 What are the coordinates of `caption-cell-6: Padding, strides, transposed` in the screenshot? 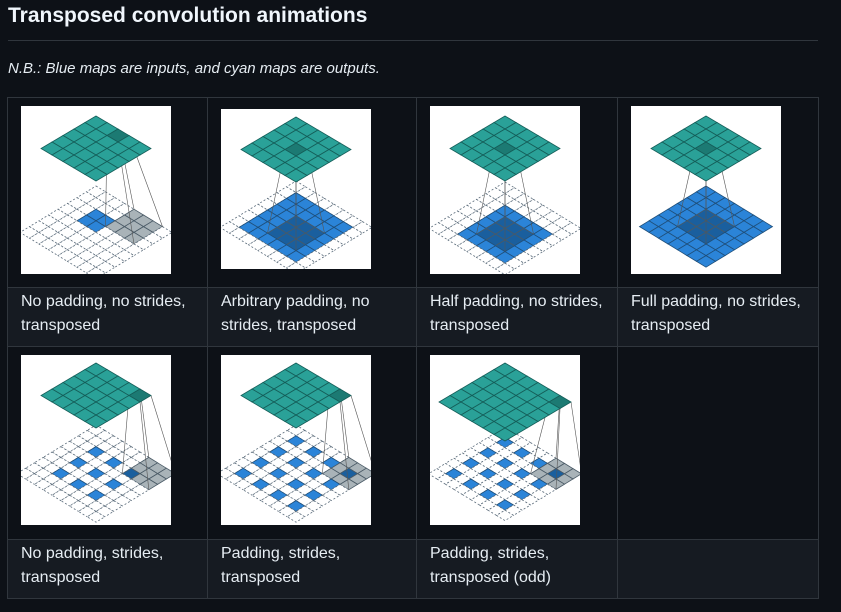 It's located at (312, 569).